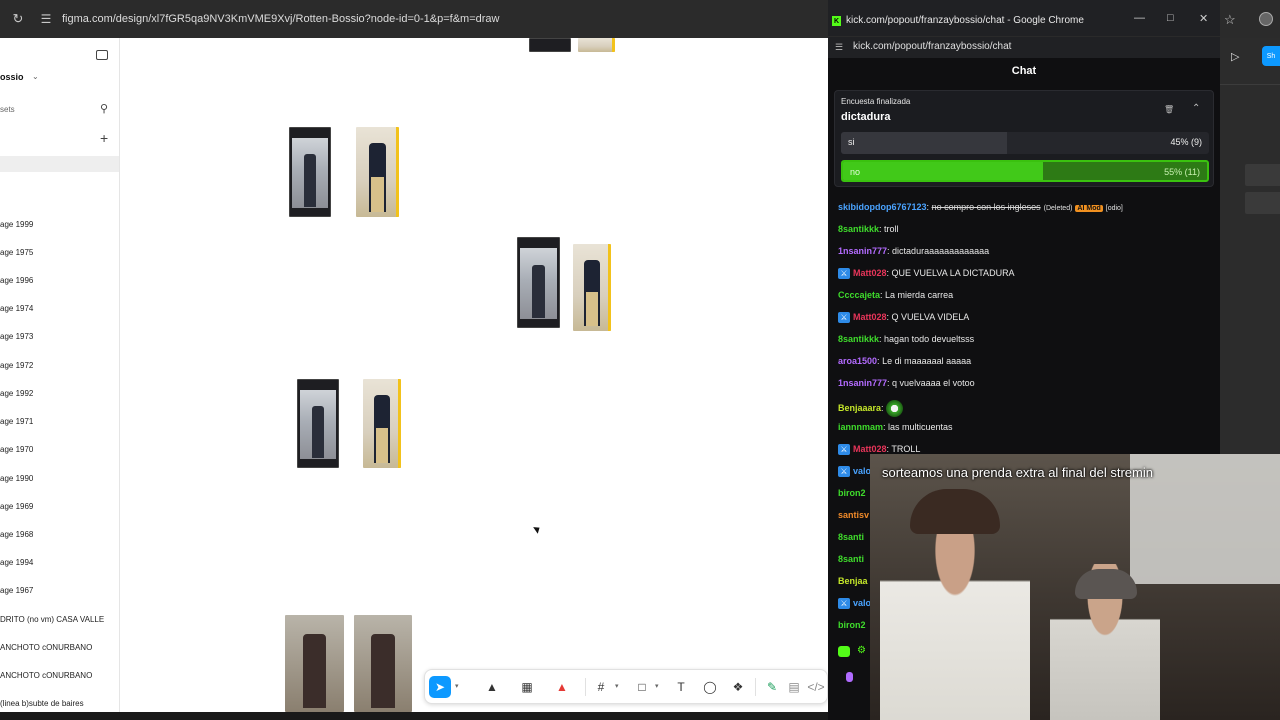 This screenshot has height=720, width=1280. What do you see at coordinates (859, 295) in the screenshot?
I see `chat-username: Ccccajeta` at bounding box center [859, 295].